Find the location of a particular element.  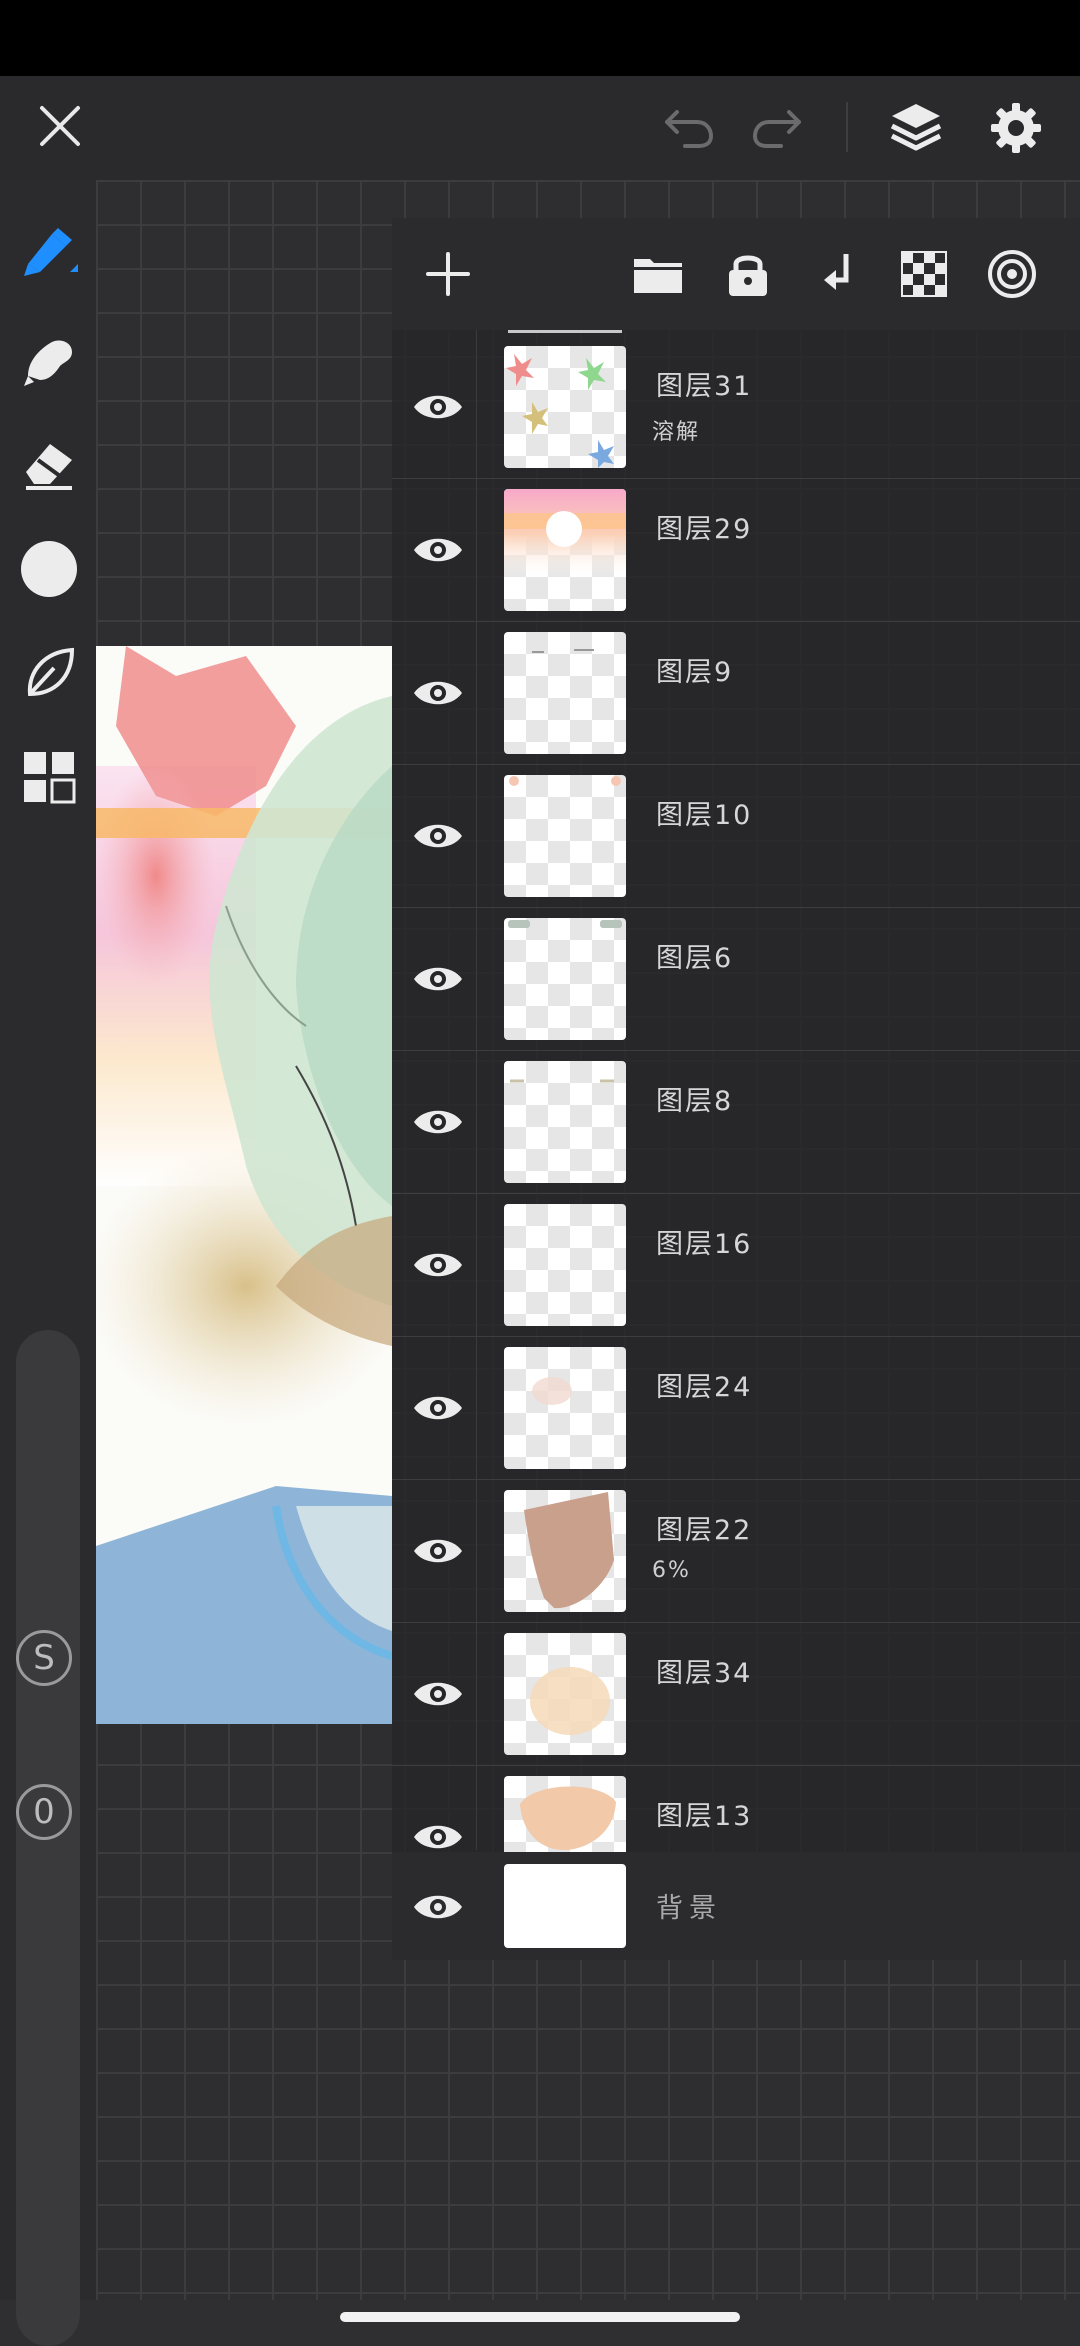

layer-name: 图层10 is located at coordinates (704, 815).